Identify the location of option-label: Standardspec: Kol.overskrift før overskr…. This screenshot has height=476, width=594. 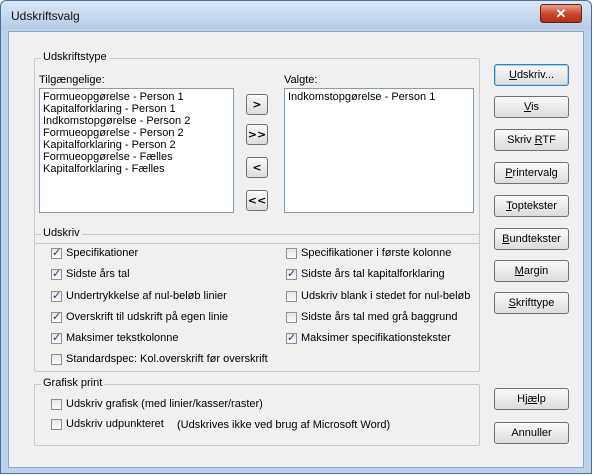
(167, 359).